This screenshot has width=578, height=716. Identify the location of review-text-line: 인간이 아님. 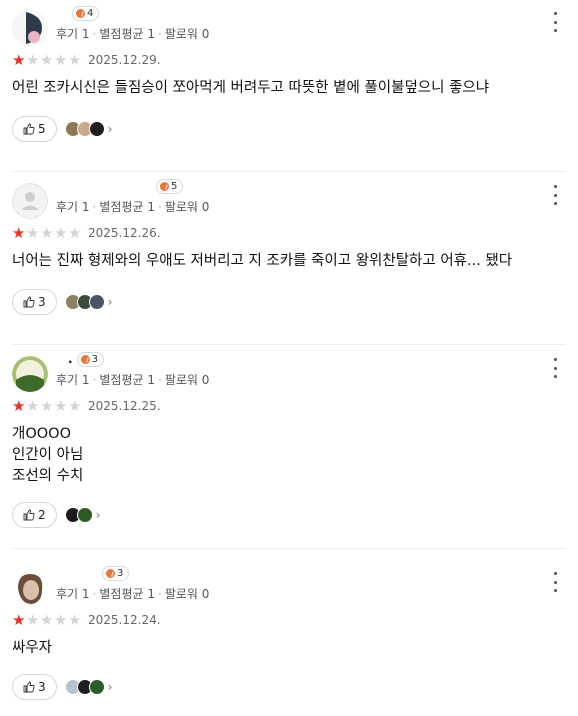
(48, 455).